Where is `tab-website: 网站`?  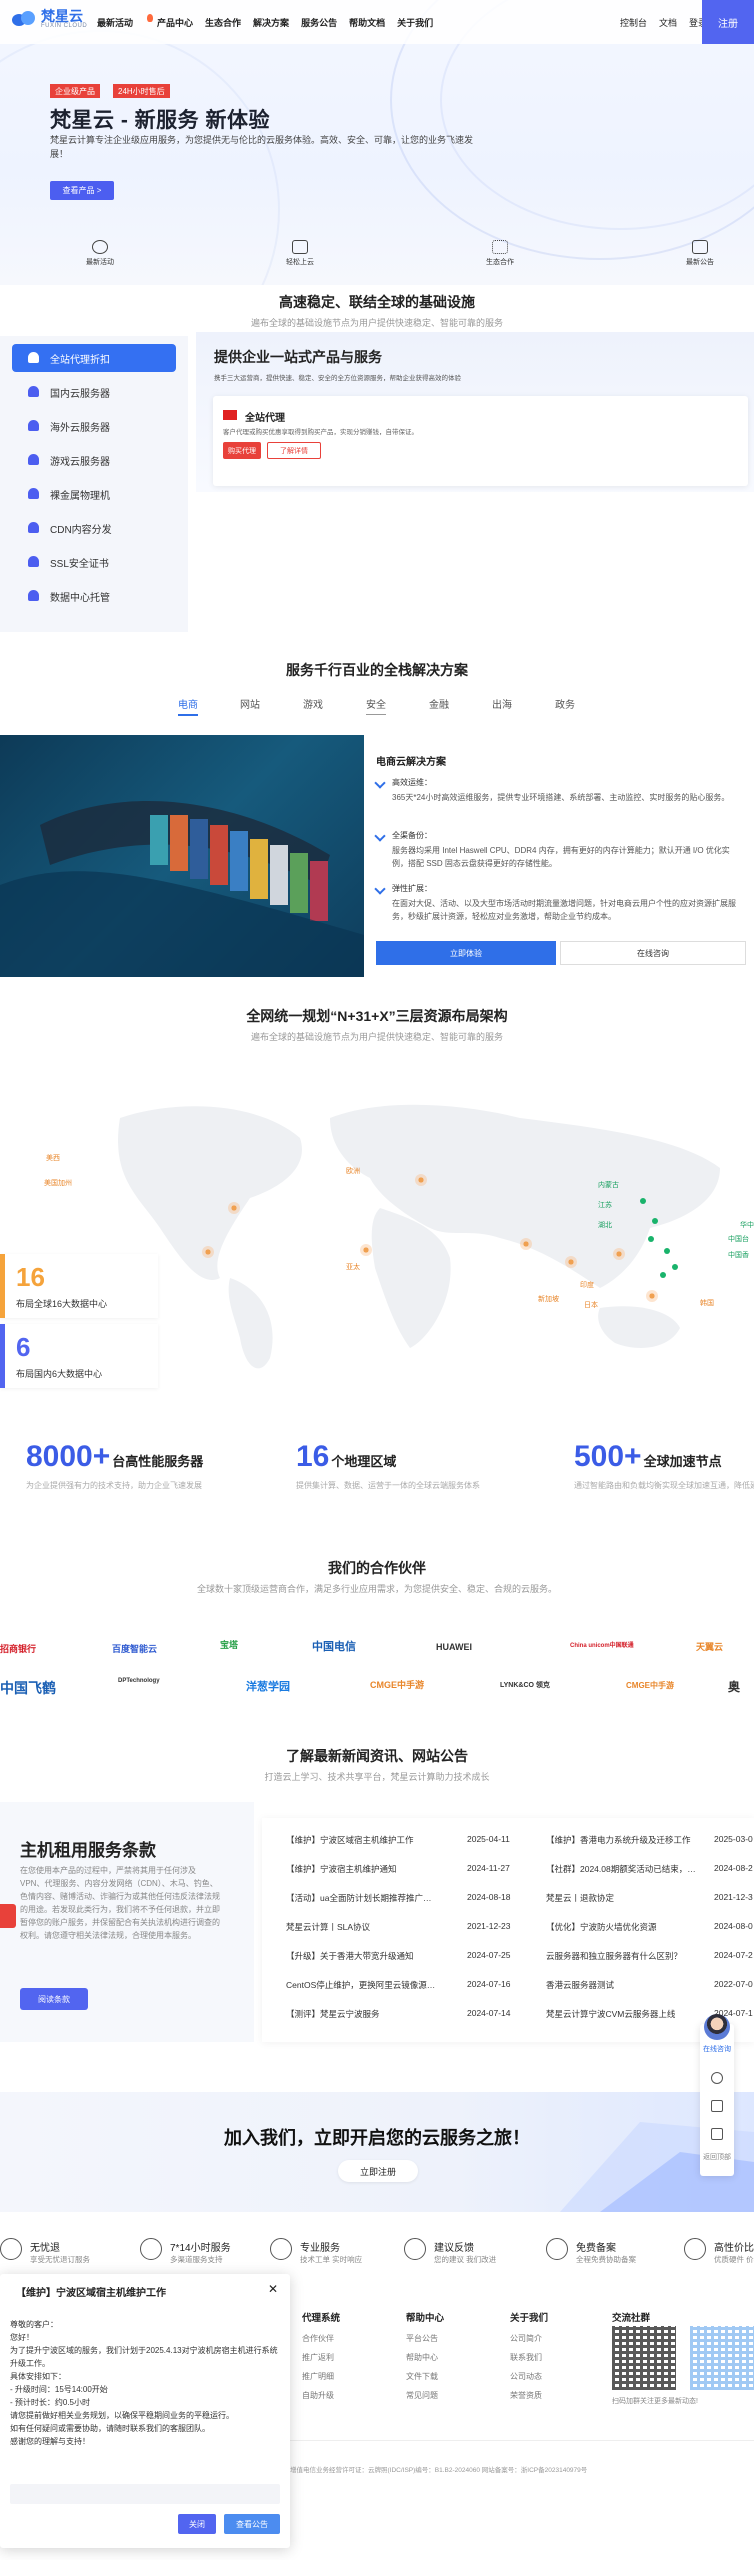
tab-website: 网站 is located at coordinates (250, 703).